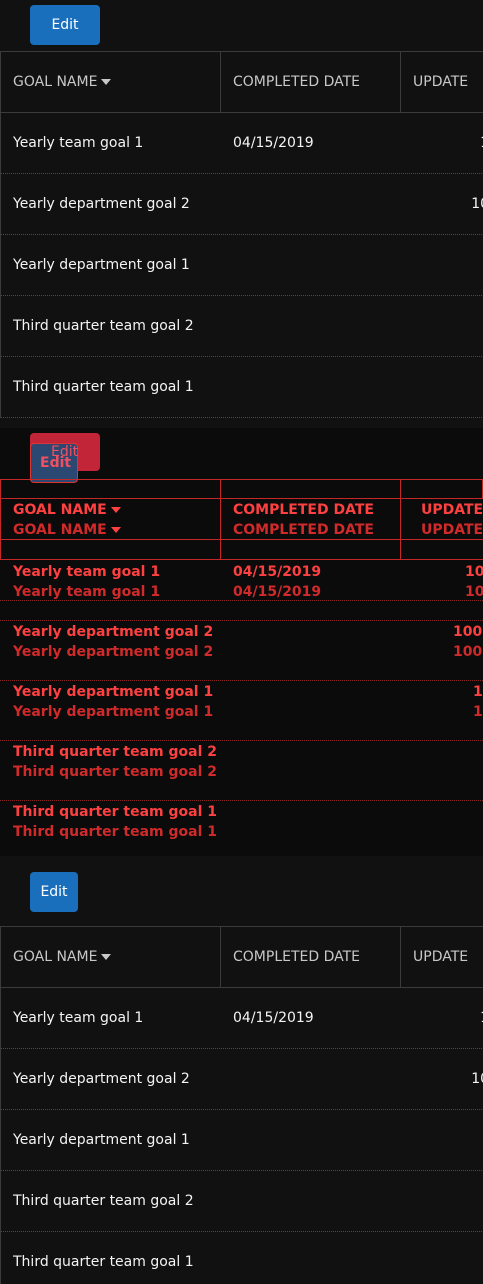 This screenshot has width=483, height=1284. What do you see at coordinates (115, 752) in the screenshot?
I see `row-4-name-overlay: Third quarter team goal 2` at bounding box center [115, 752].